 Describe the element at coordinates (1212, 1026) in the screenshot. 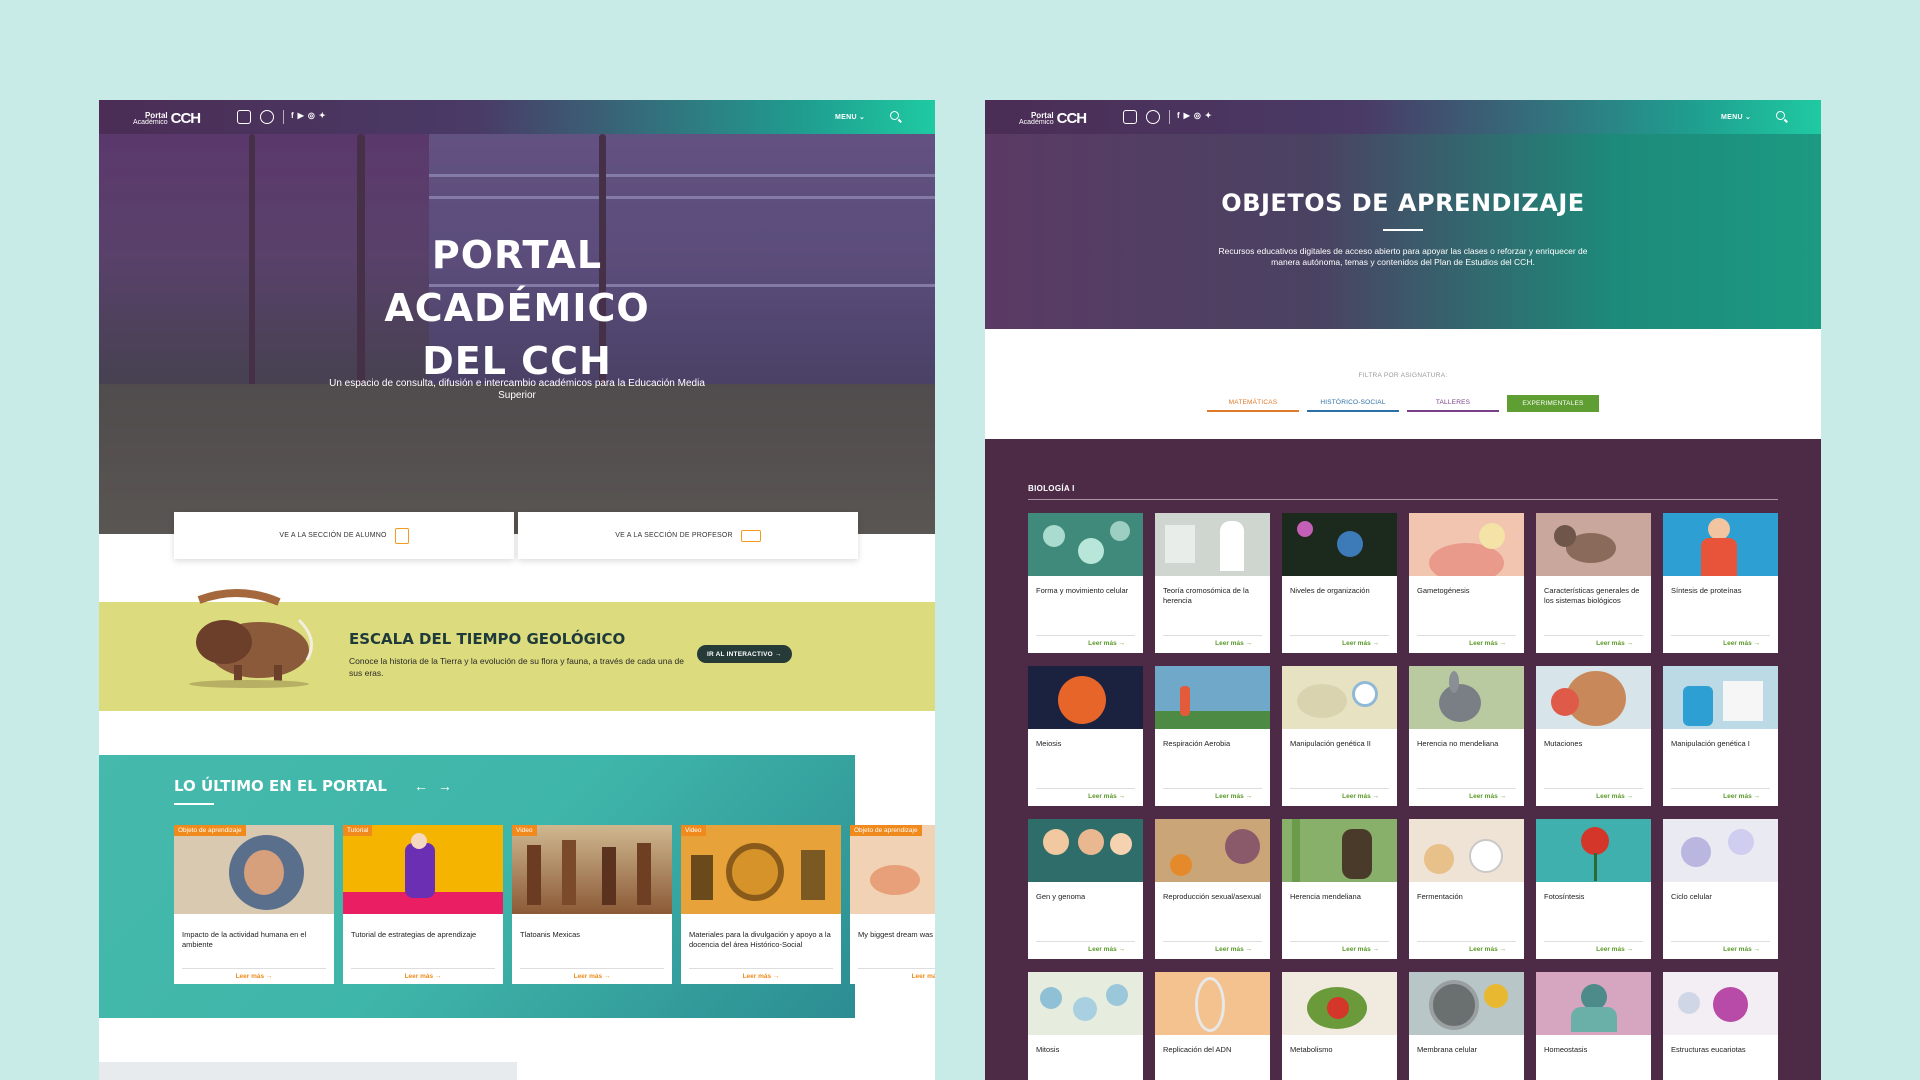

I see `learning-object-card: Replicación del ADNLeer más →` at that location.